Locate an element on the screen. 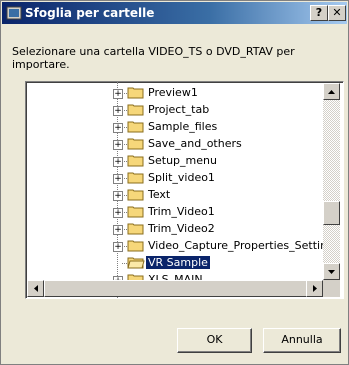 This screenshot has width=349, height=365. tree-item: + Text is located at coordinates (176, 195).